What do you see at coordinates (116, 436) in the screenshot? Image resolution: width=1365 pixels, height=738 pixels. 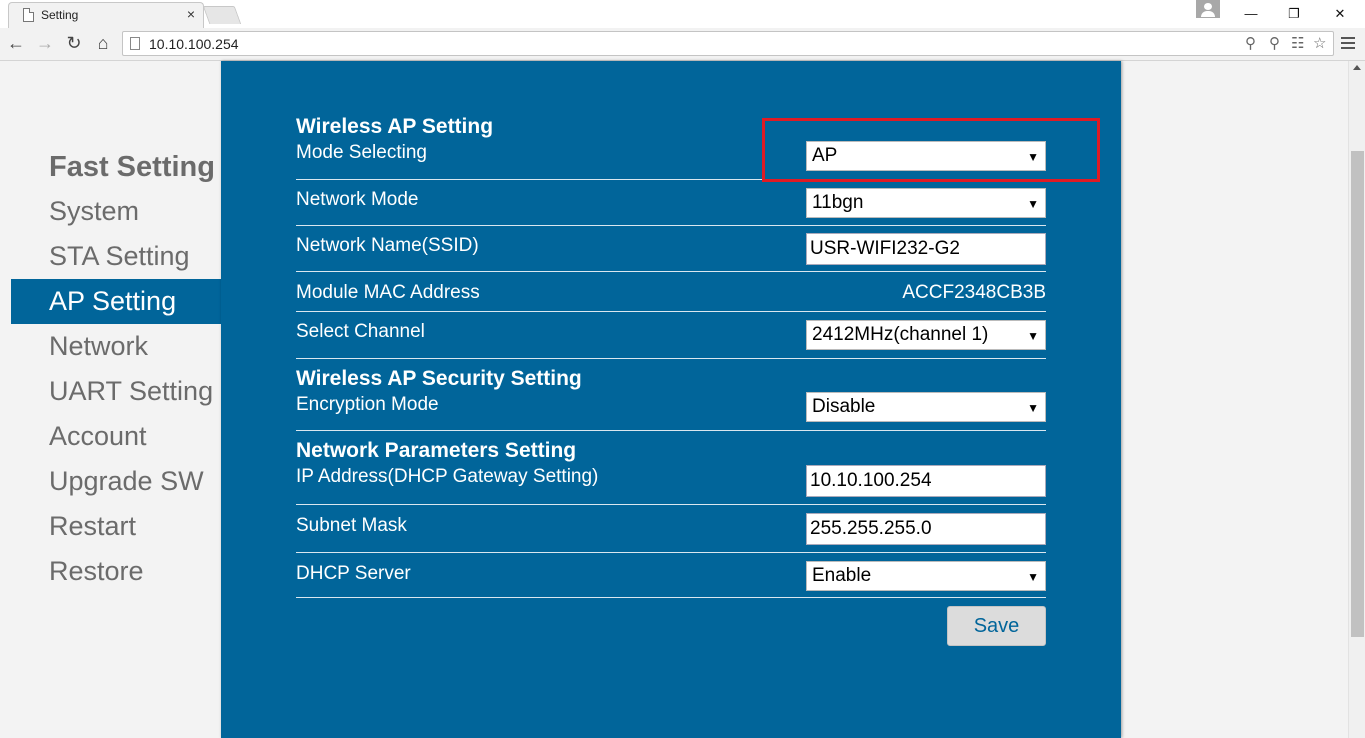 I see `sidebar-item-account: Account` at bounding box center [116, 436].